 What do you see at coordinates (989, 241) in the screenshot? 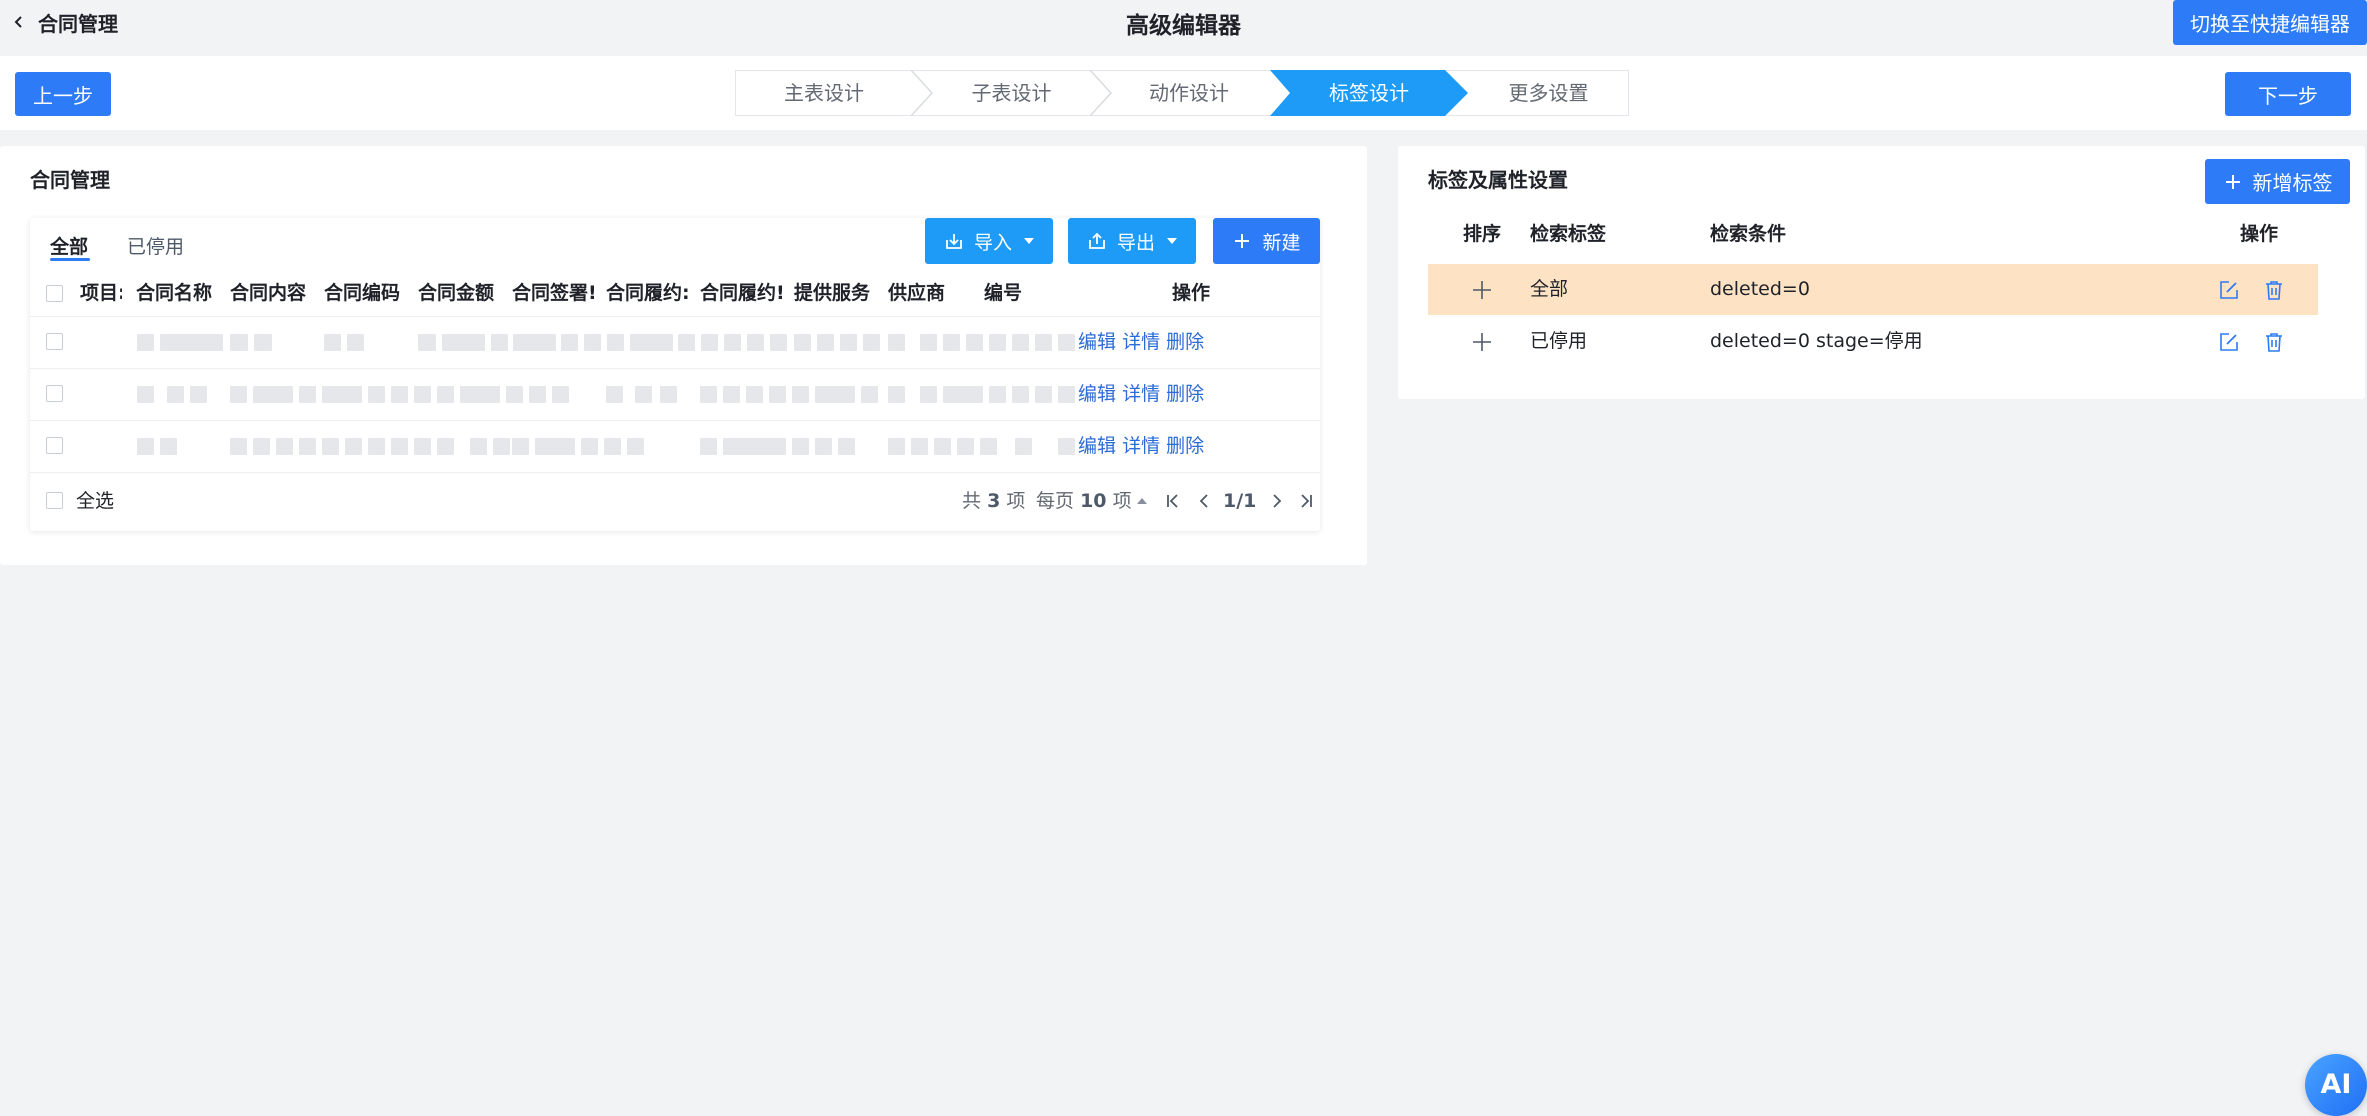
I see `import-button: 导入` at bounding box center [989, 241].